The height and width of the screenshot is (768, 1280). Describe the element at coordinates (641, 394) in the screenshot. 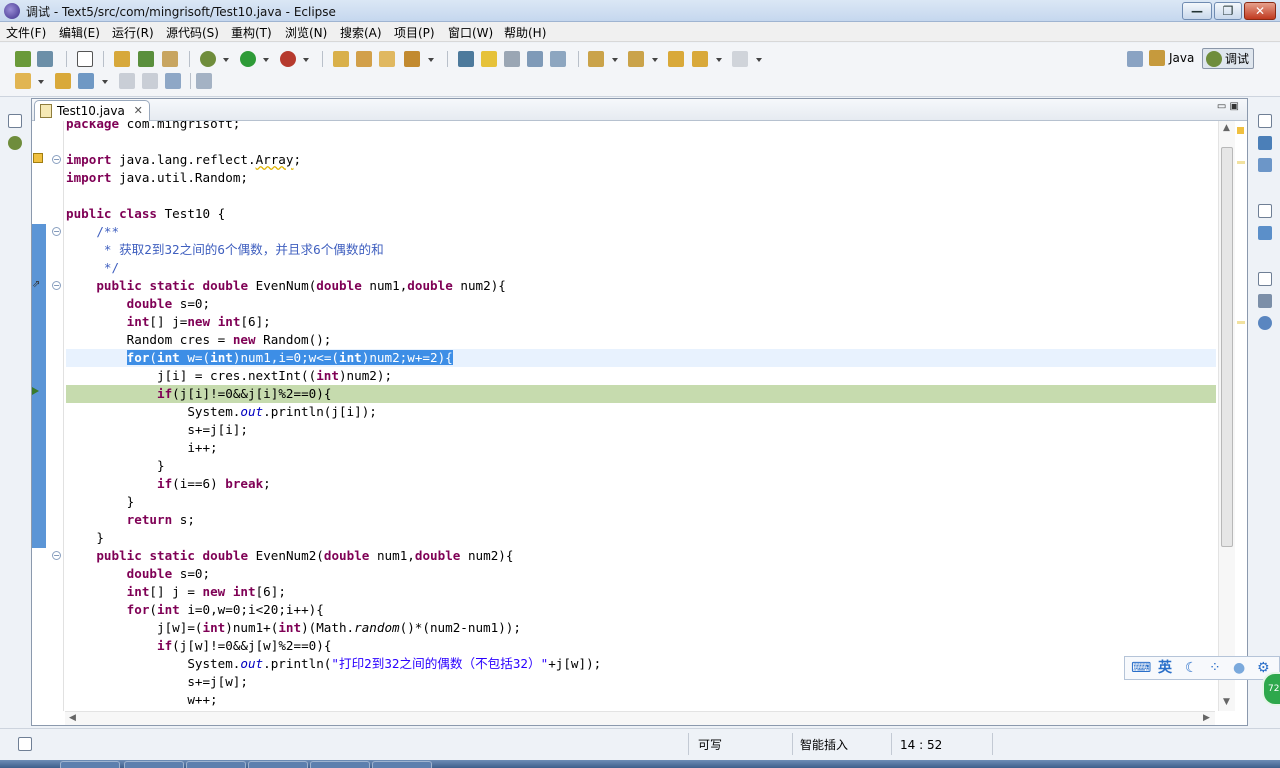

I see `code-line: if(j[i]!=0&&j[i]%2==0){` at that location.